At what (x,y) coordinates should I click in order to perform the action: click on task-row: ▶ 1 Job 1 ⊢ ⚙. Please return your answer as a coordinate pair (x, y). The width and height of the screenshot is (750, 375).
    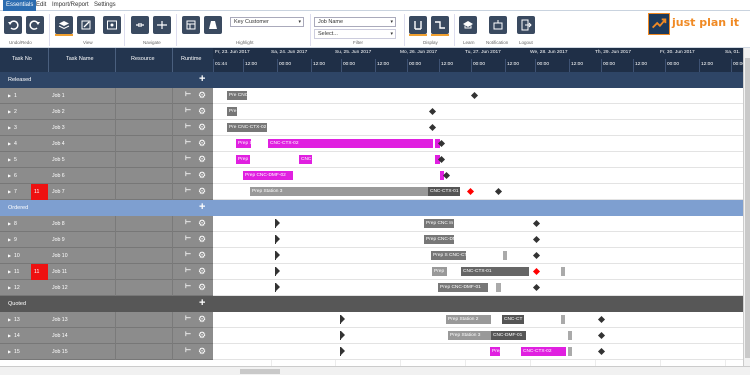
    Looking at the image, I should click on (106, 96).